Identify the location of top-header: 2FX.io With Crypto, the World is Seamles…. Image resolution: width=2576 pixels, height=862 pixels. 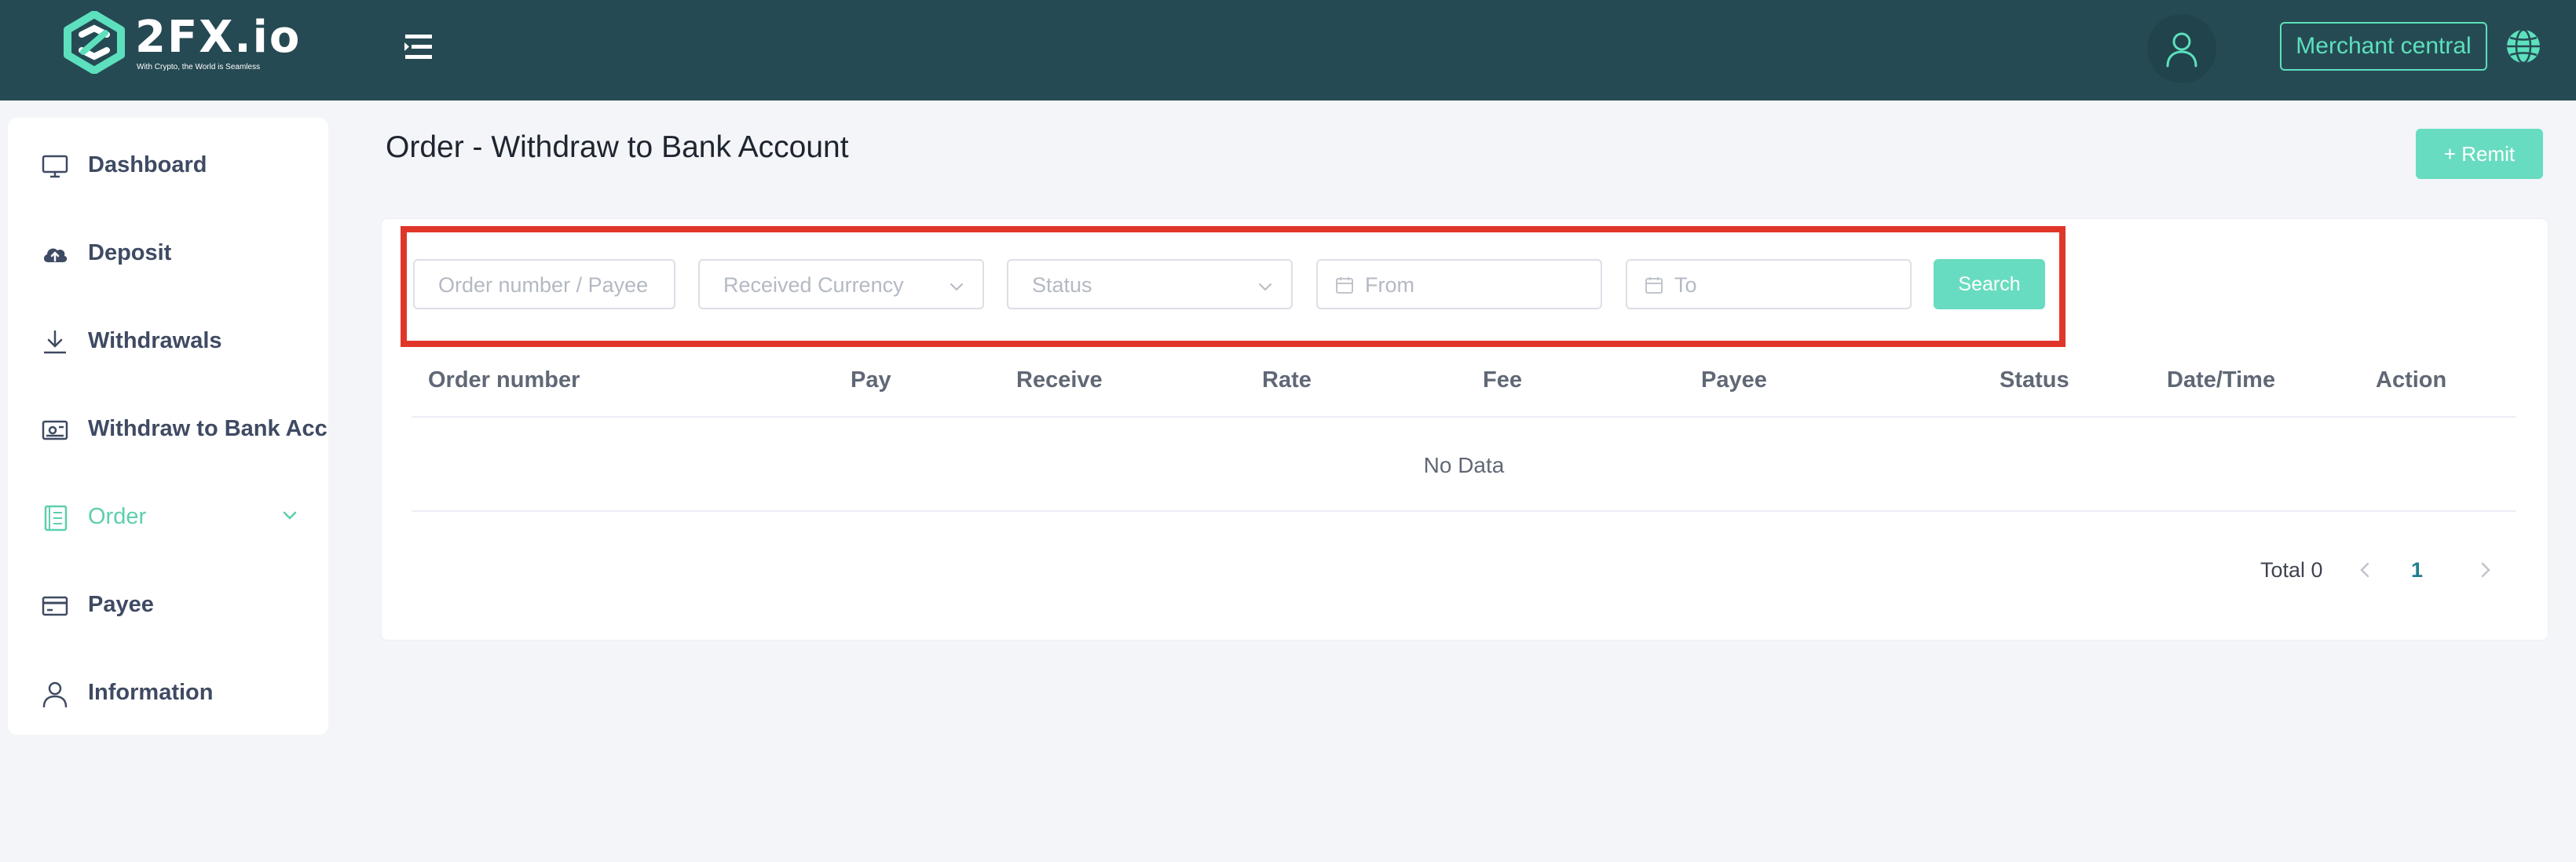
(1288, 50).